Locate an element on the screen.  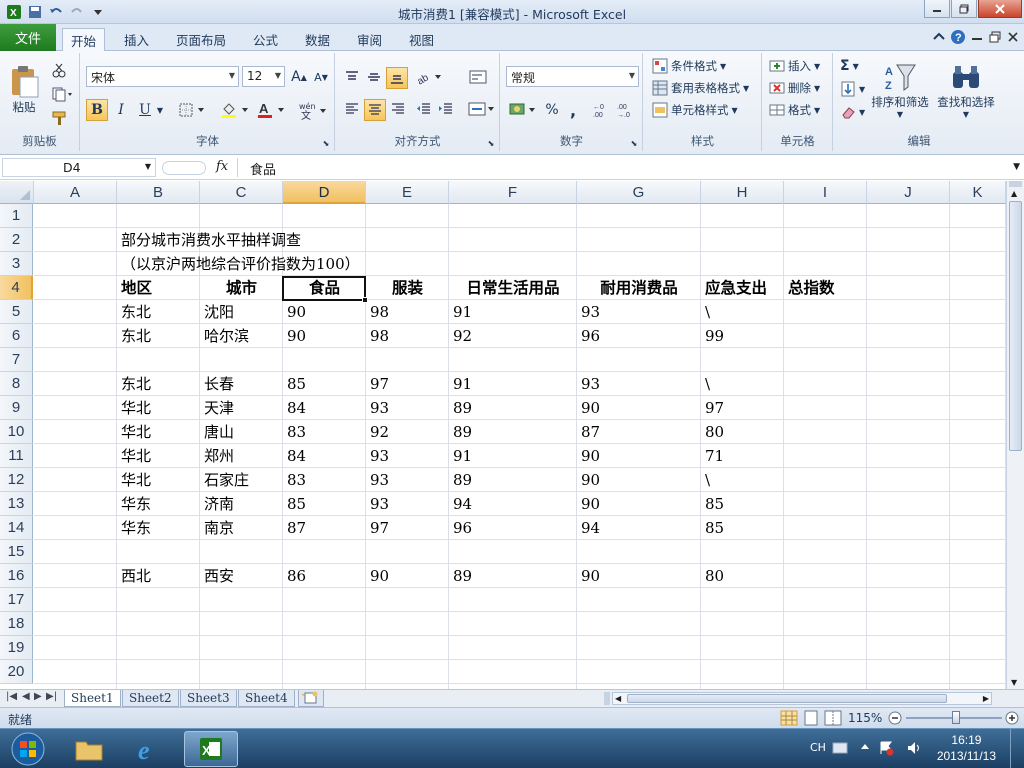
orientation-icon: ab is located at coordinates (429, 77).